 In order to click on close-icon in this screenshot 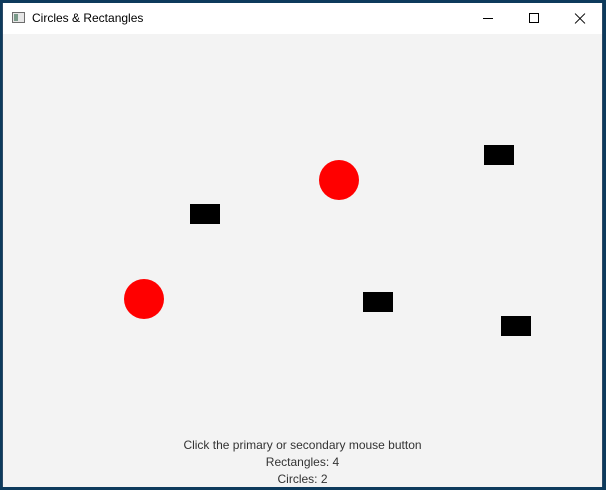, I will do `click(579, 18)`.